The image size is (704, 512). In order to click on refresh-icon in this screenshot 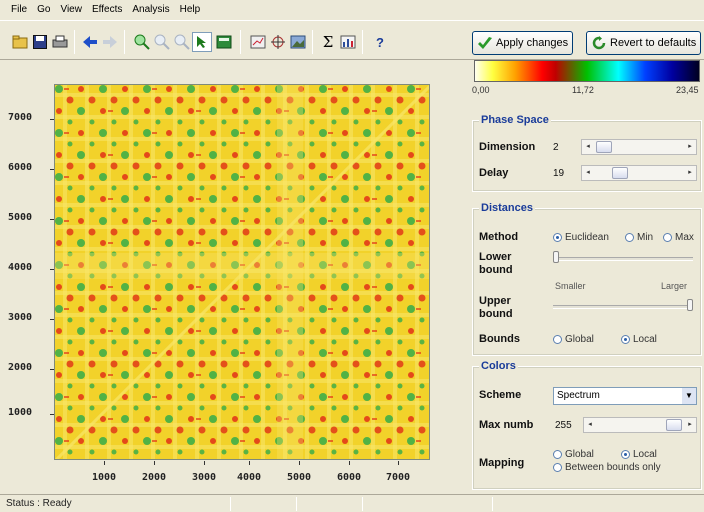, I will do `click(599, 43)`.